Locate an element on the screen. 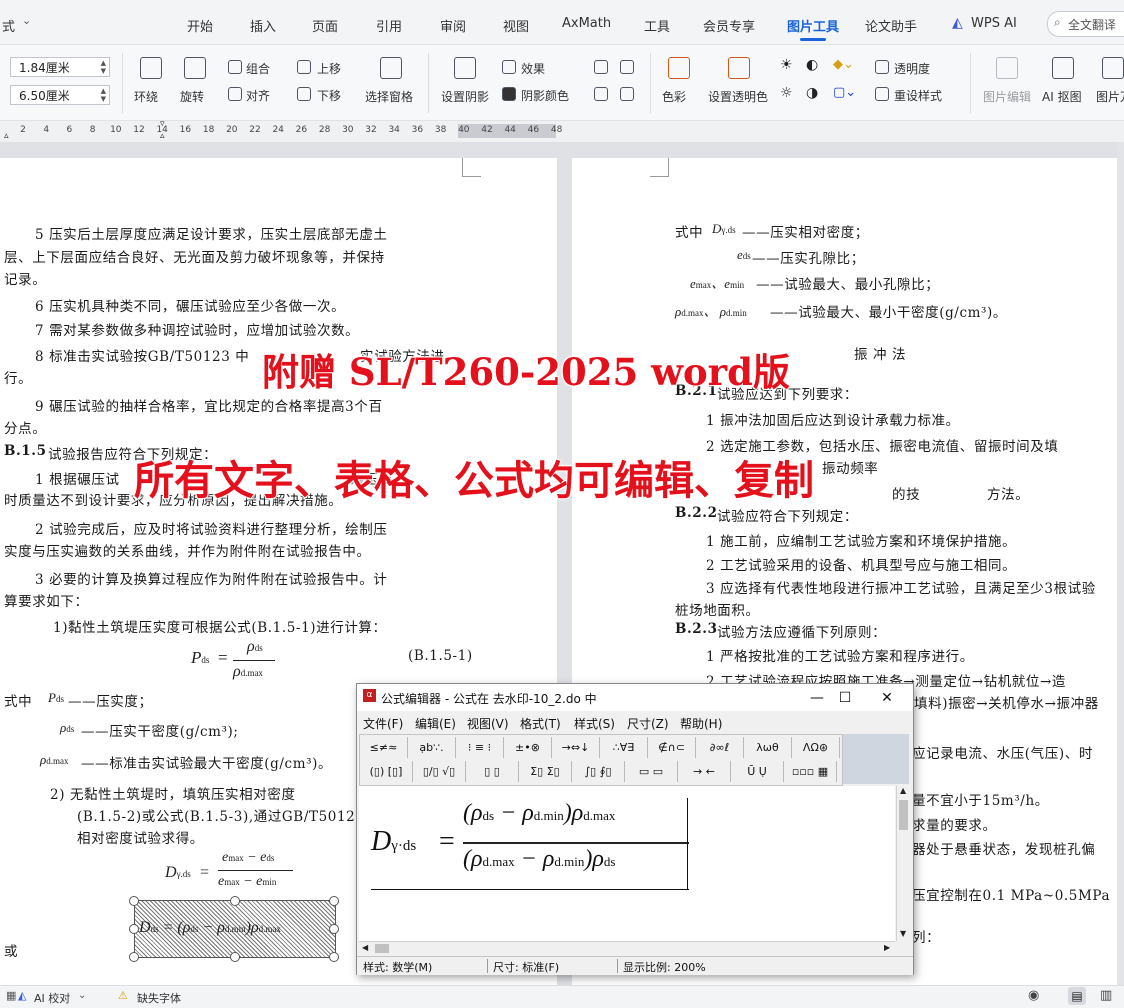 The height and width of the screenshot is (1008, 1124). palette-button: ⁝ ≡ ⁝ is located at coordinates (480, 747).